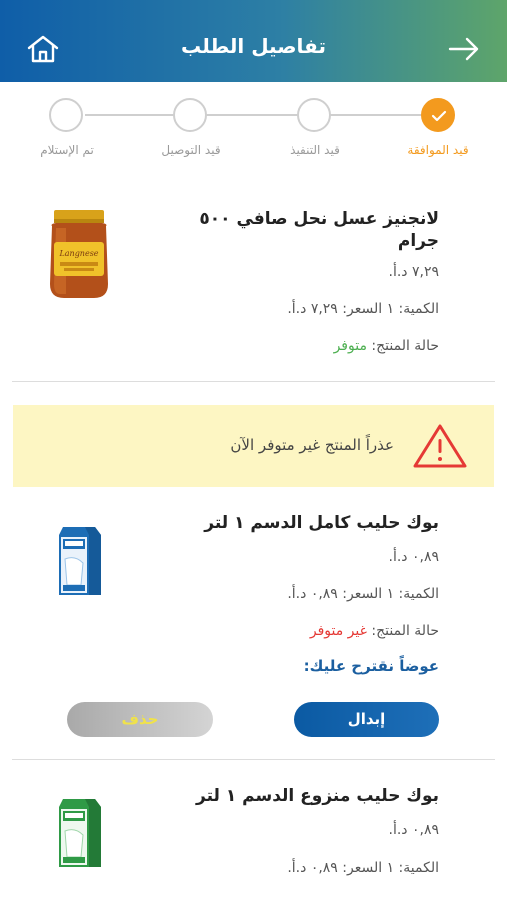 The height and width of the screenshot is (900, 507). I want to click on product-price: ٧,٢٩ د.أ., so click(414, 272).